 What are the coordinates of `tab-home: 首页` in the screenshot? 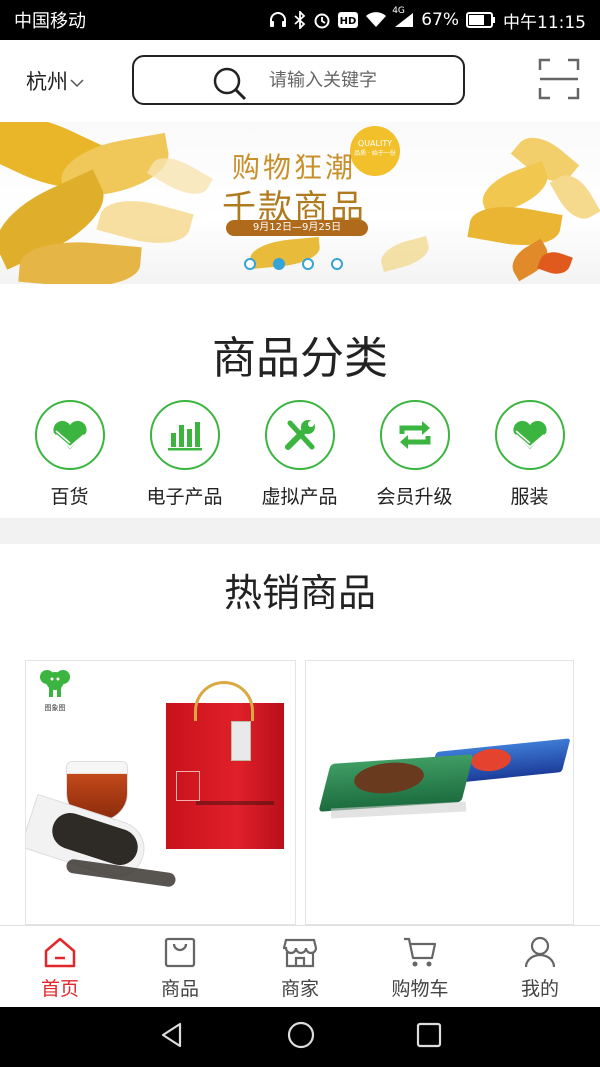 It's located at (60, 966).